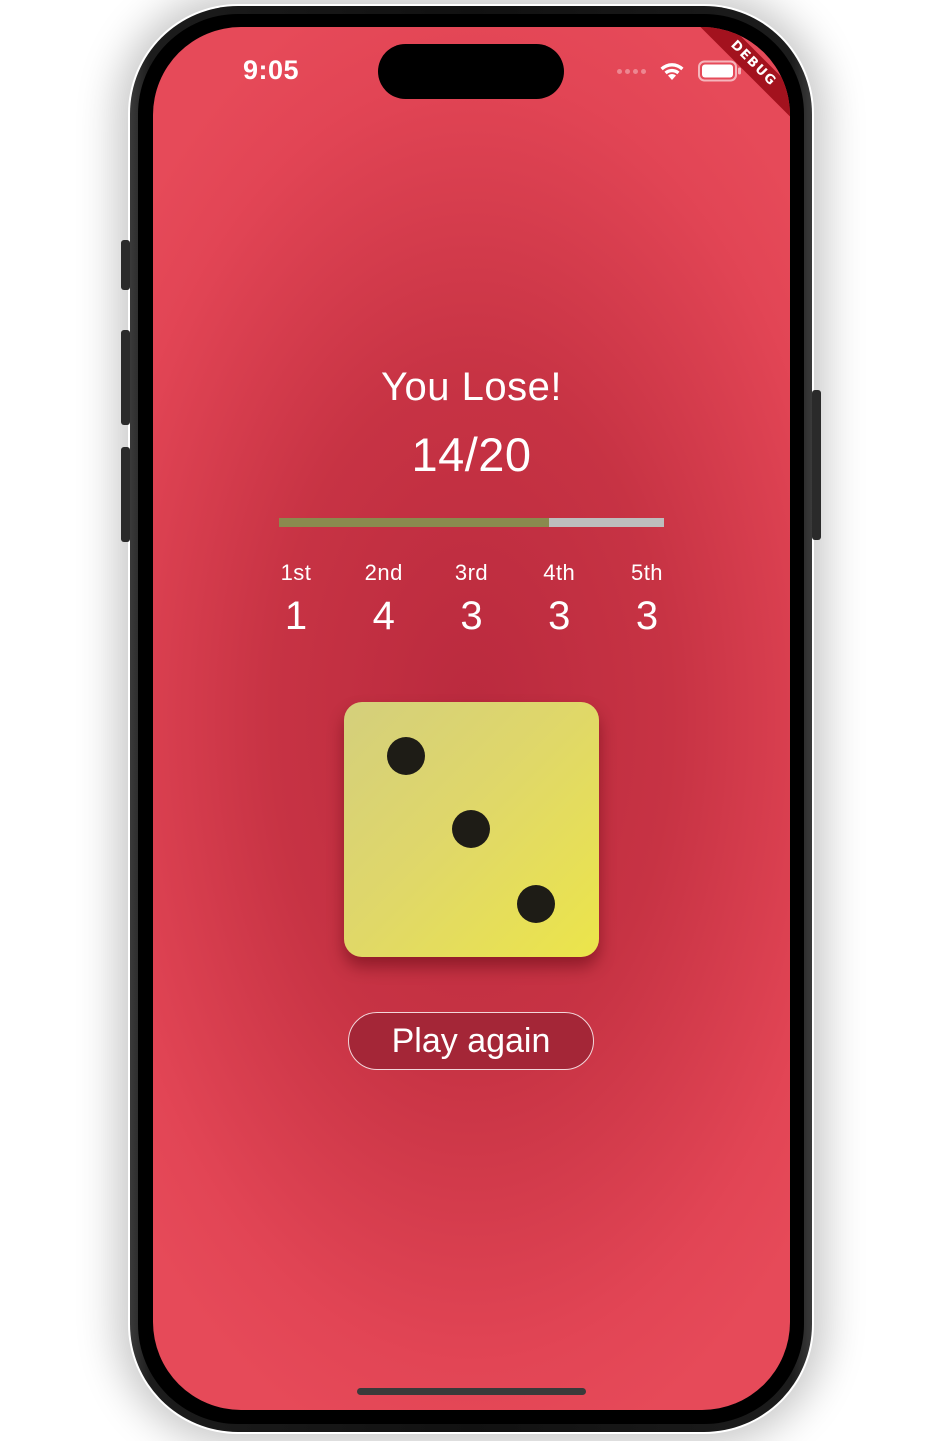 This screenshot has height=1441, width=941. What do you see at coordinates (647, 572) in the screenshot?
I see `roll-label: 5th` at bounding box center [647, 572].